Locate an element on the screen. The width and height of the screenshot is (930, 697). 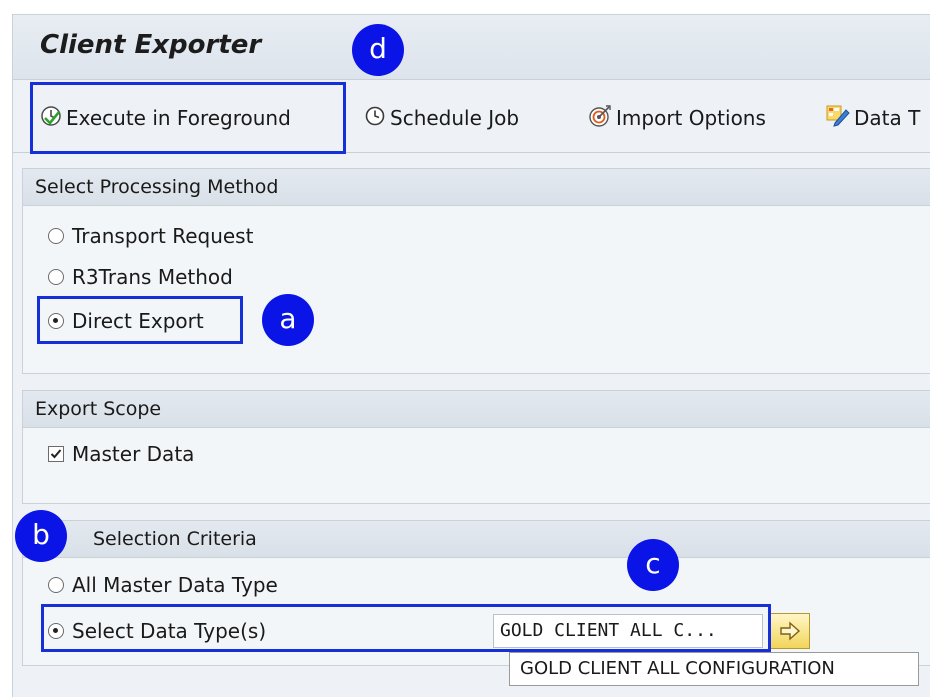
radio-label: R3Trans Method is located at coordinates (152, 277).